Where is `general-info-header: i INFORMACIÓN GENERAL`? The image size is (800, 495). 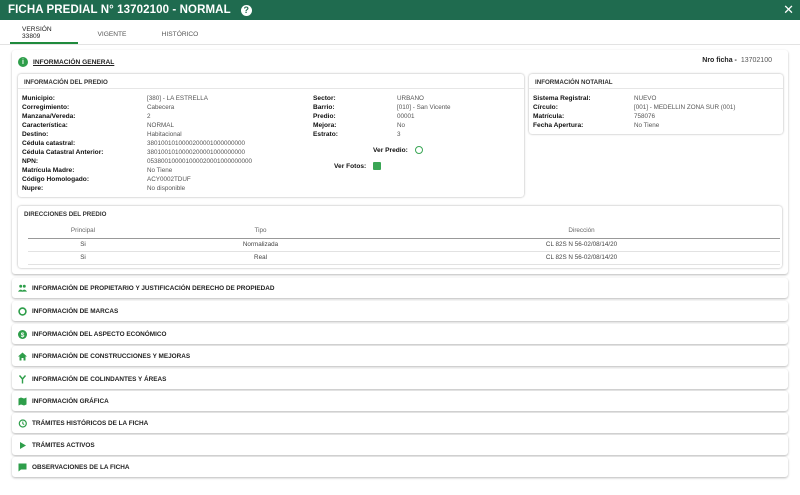 general-info-header: i INFORMACIÓN GENERAL is located at coordinates (66, 62).